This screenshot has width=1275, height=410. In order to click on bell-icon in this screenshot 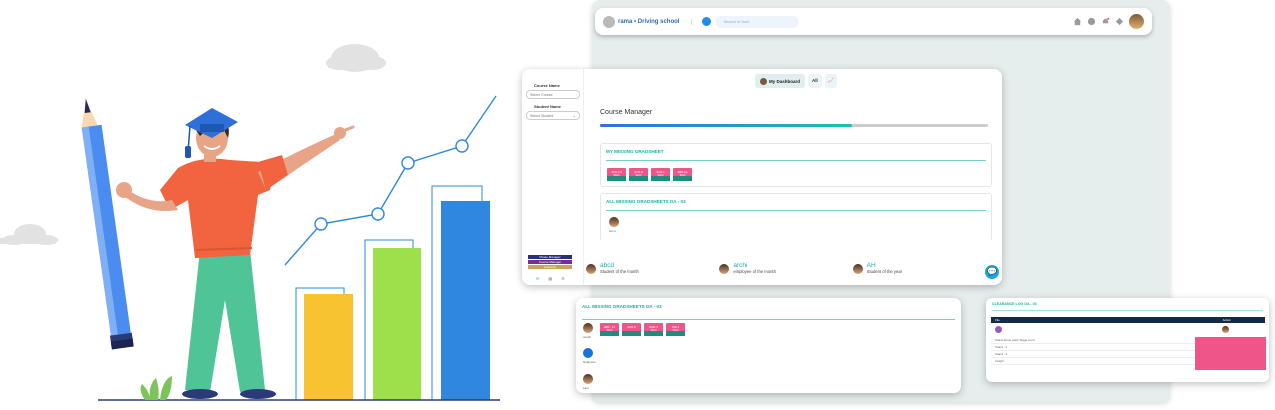, I will do `click(1105, 21)`.